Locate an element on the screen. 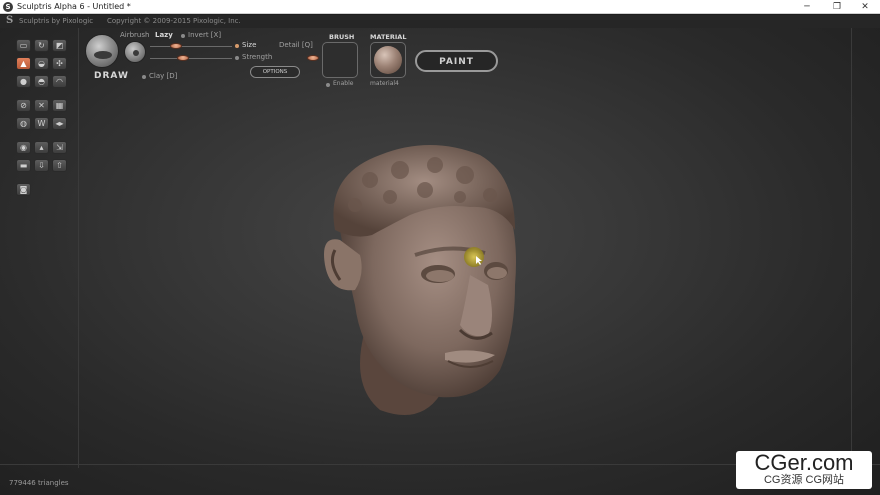 The height and width of the screenshot is (495, 880). pinch-icon: ✣ is located at coordinates (59, 63).